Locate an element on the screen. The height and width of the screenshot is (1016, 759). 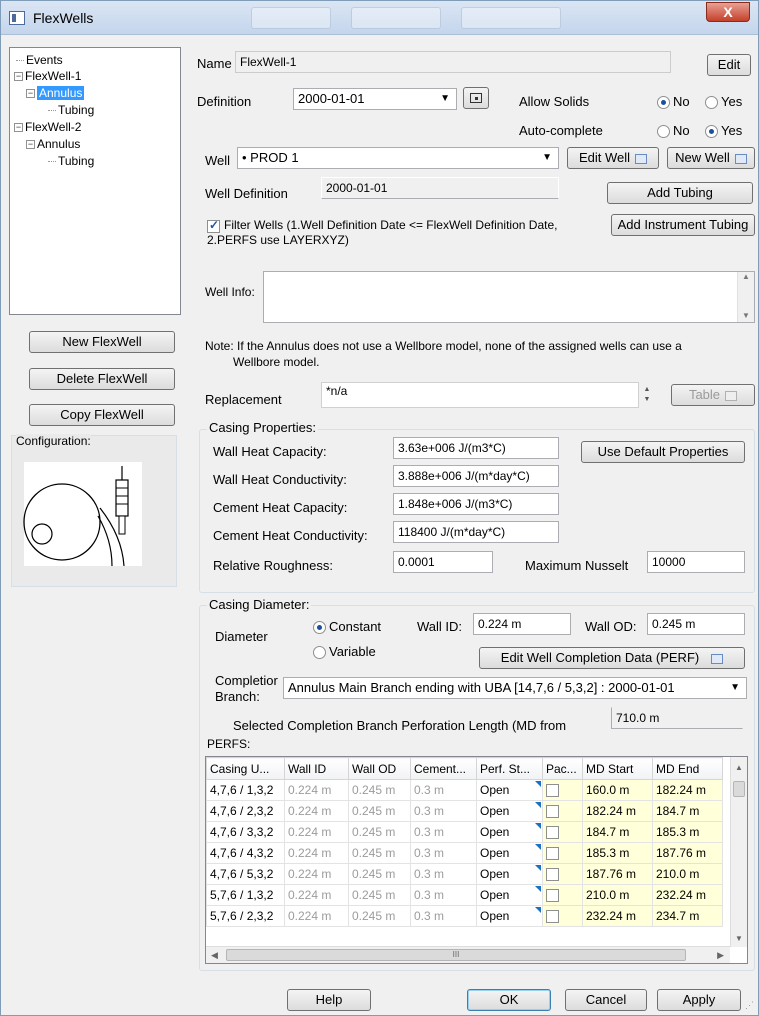
perfs-vertical-scrollbar: ▲ ▼ is located at coordinates (738, 852).